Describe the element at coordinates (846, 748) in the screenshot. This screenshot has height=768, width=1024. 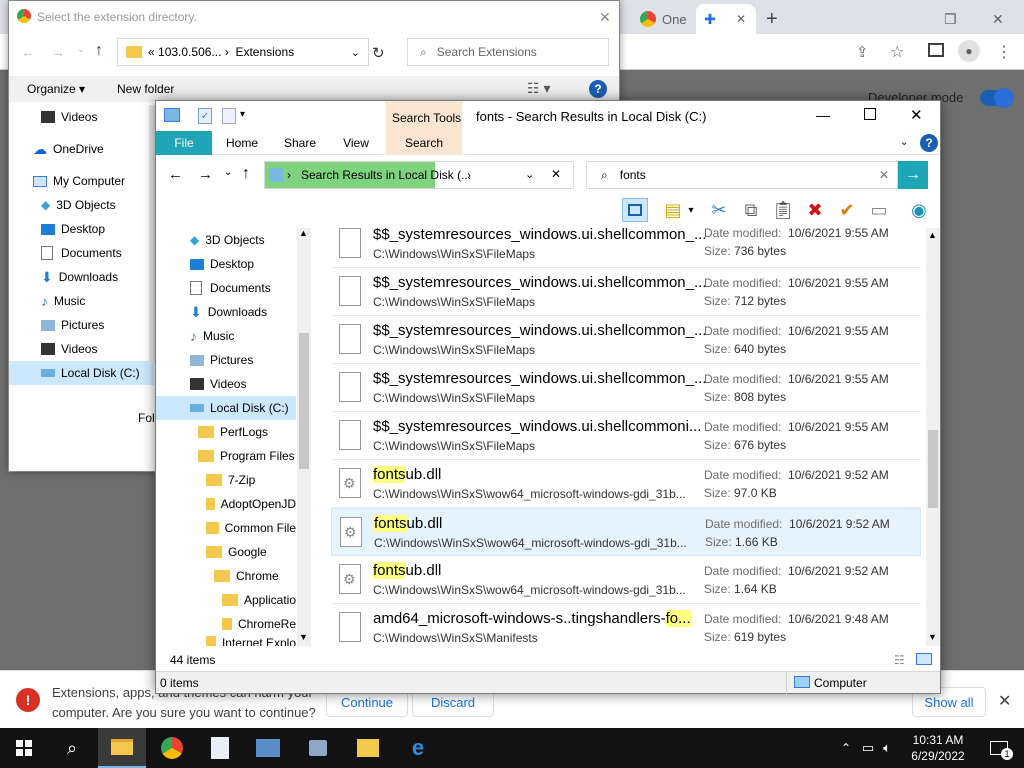
I see `show-hidden-icons-icon: ⌃` at that location.